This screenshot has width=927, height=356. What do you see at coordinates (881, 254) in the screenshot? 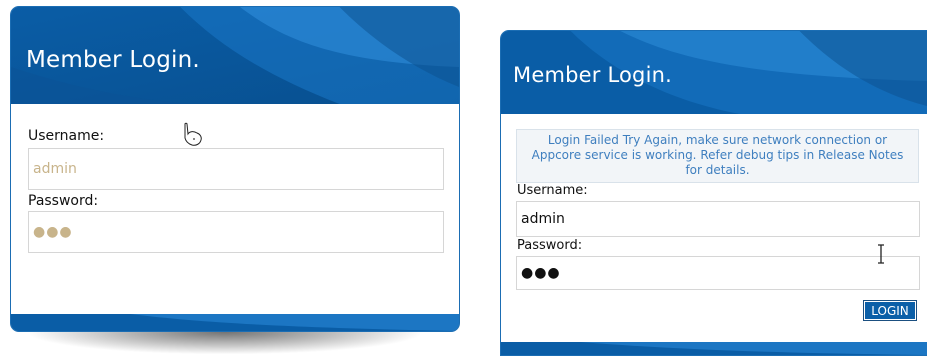
I see `text-cursor-icon` at bounding box center [881, 254].